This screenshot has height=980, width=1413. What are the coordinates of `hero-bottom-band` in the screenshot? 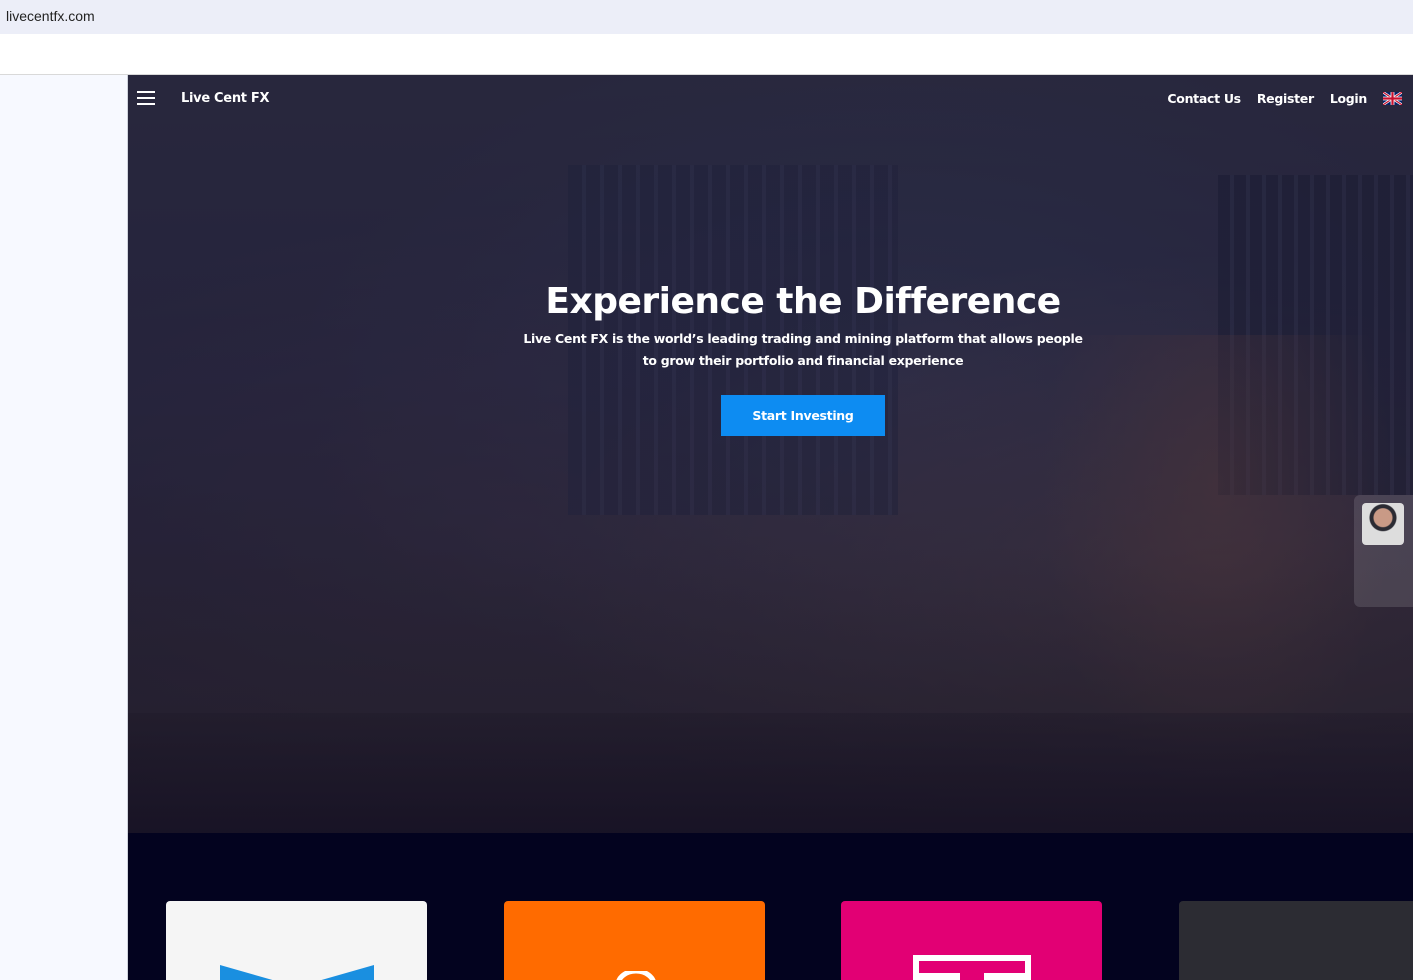 It's located at (770, 773).